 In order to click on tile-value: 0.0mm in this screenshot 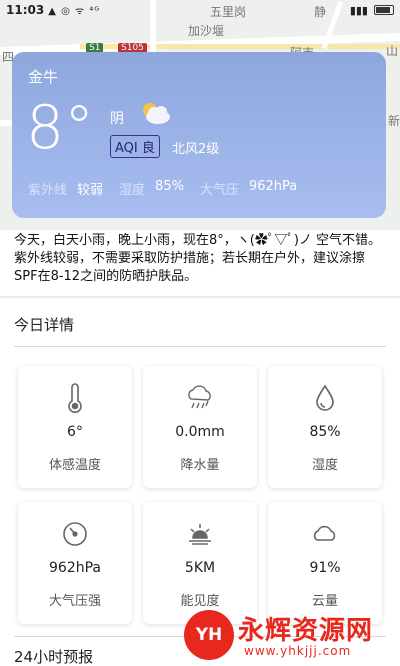, I will do `click(200, 432)`.